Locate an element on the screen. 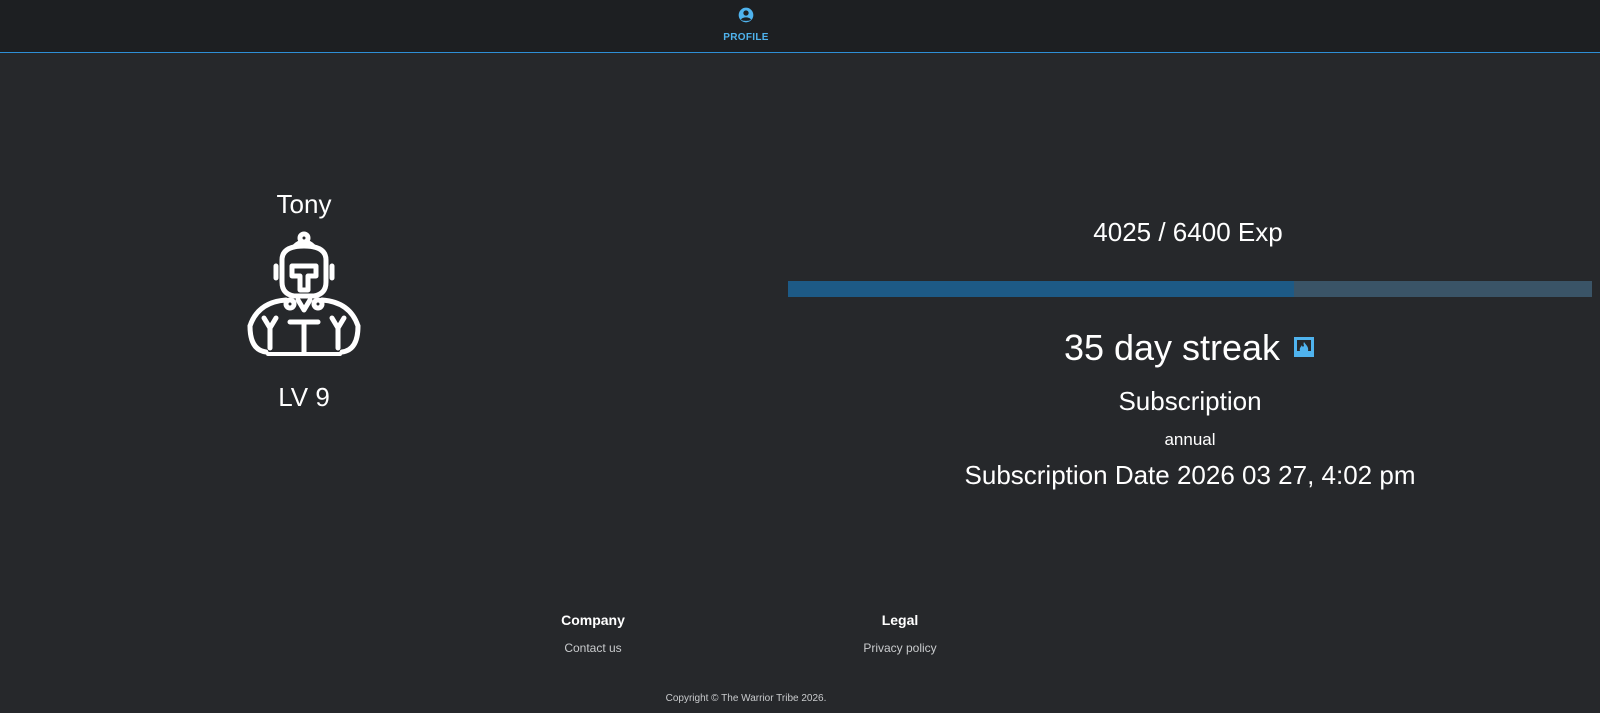  privacy-policy-link: Privacy policy is located at coordinates (900, 648).